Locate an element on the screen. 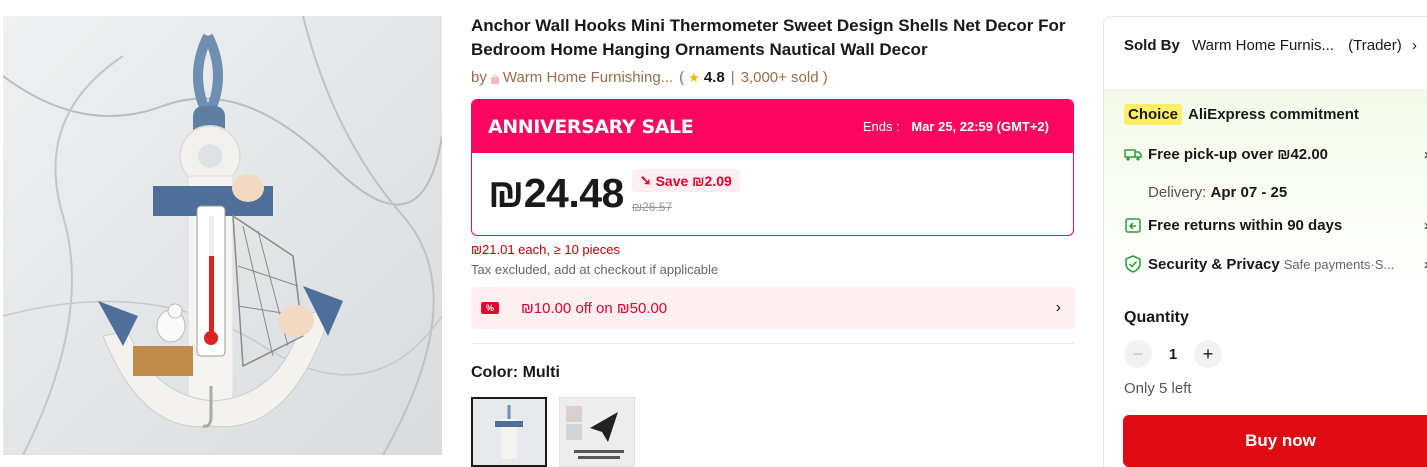  trader-label: (Trader) is located at coordinates (1375, 45).